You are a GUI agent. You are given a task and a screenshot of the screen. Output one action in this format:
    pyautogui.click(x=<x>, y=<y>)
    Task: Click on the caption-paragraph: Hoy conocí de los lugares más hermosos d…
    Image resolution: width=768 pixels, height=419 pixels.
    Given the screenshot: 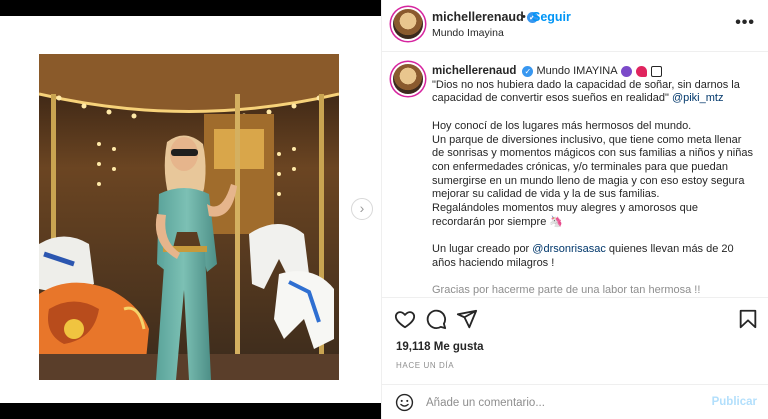 What is the action you would take?
    pyautogui.click(x=562, y=125)
    